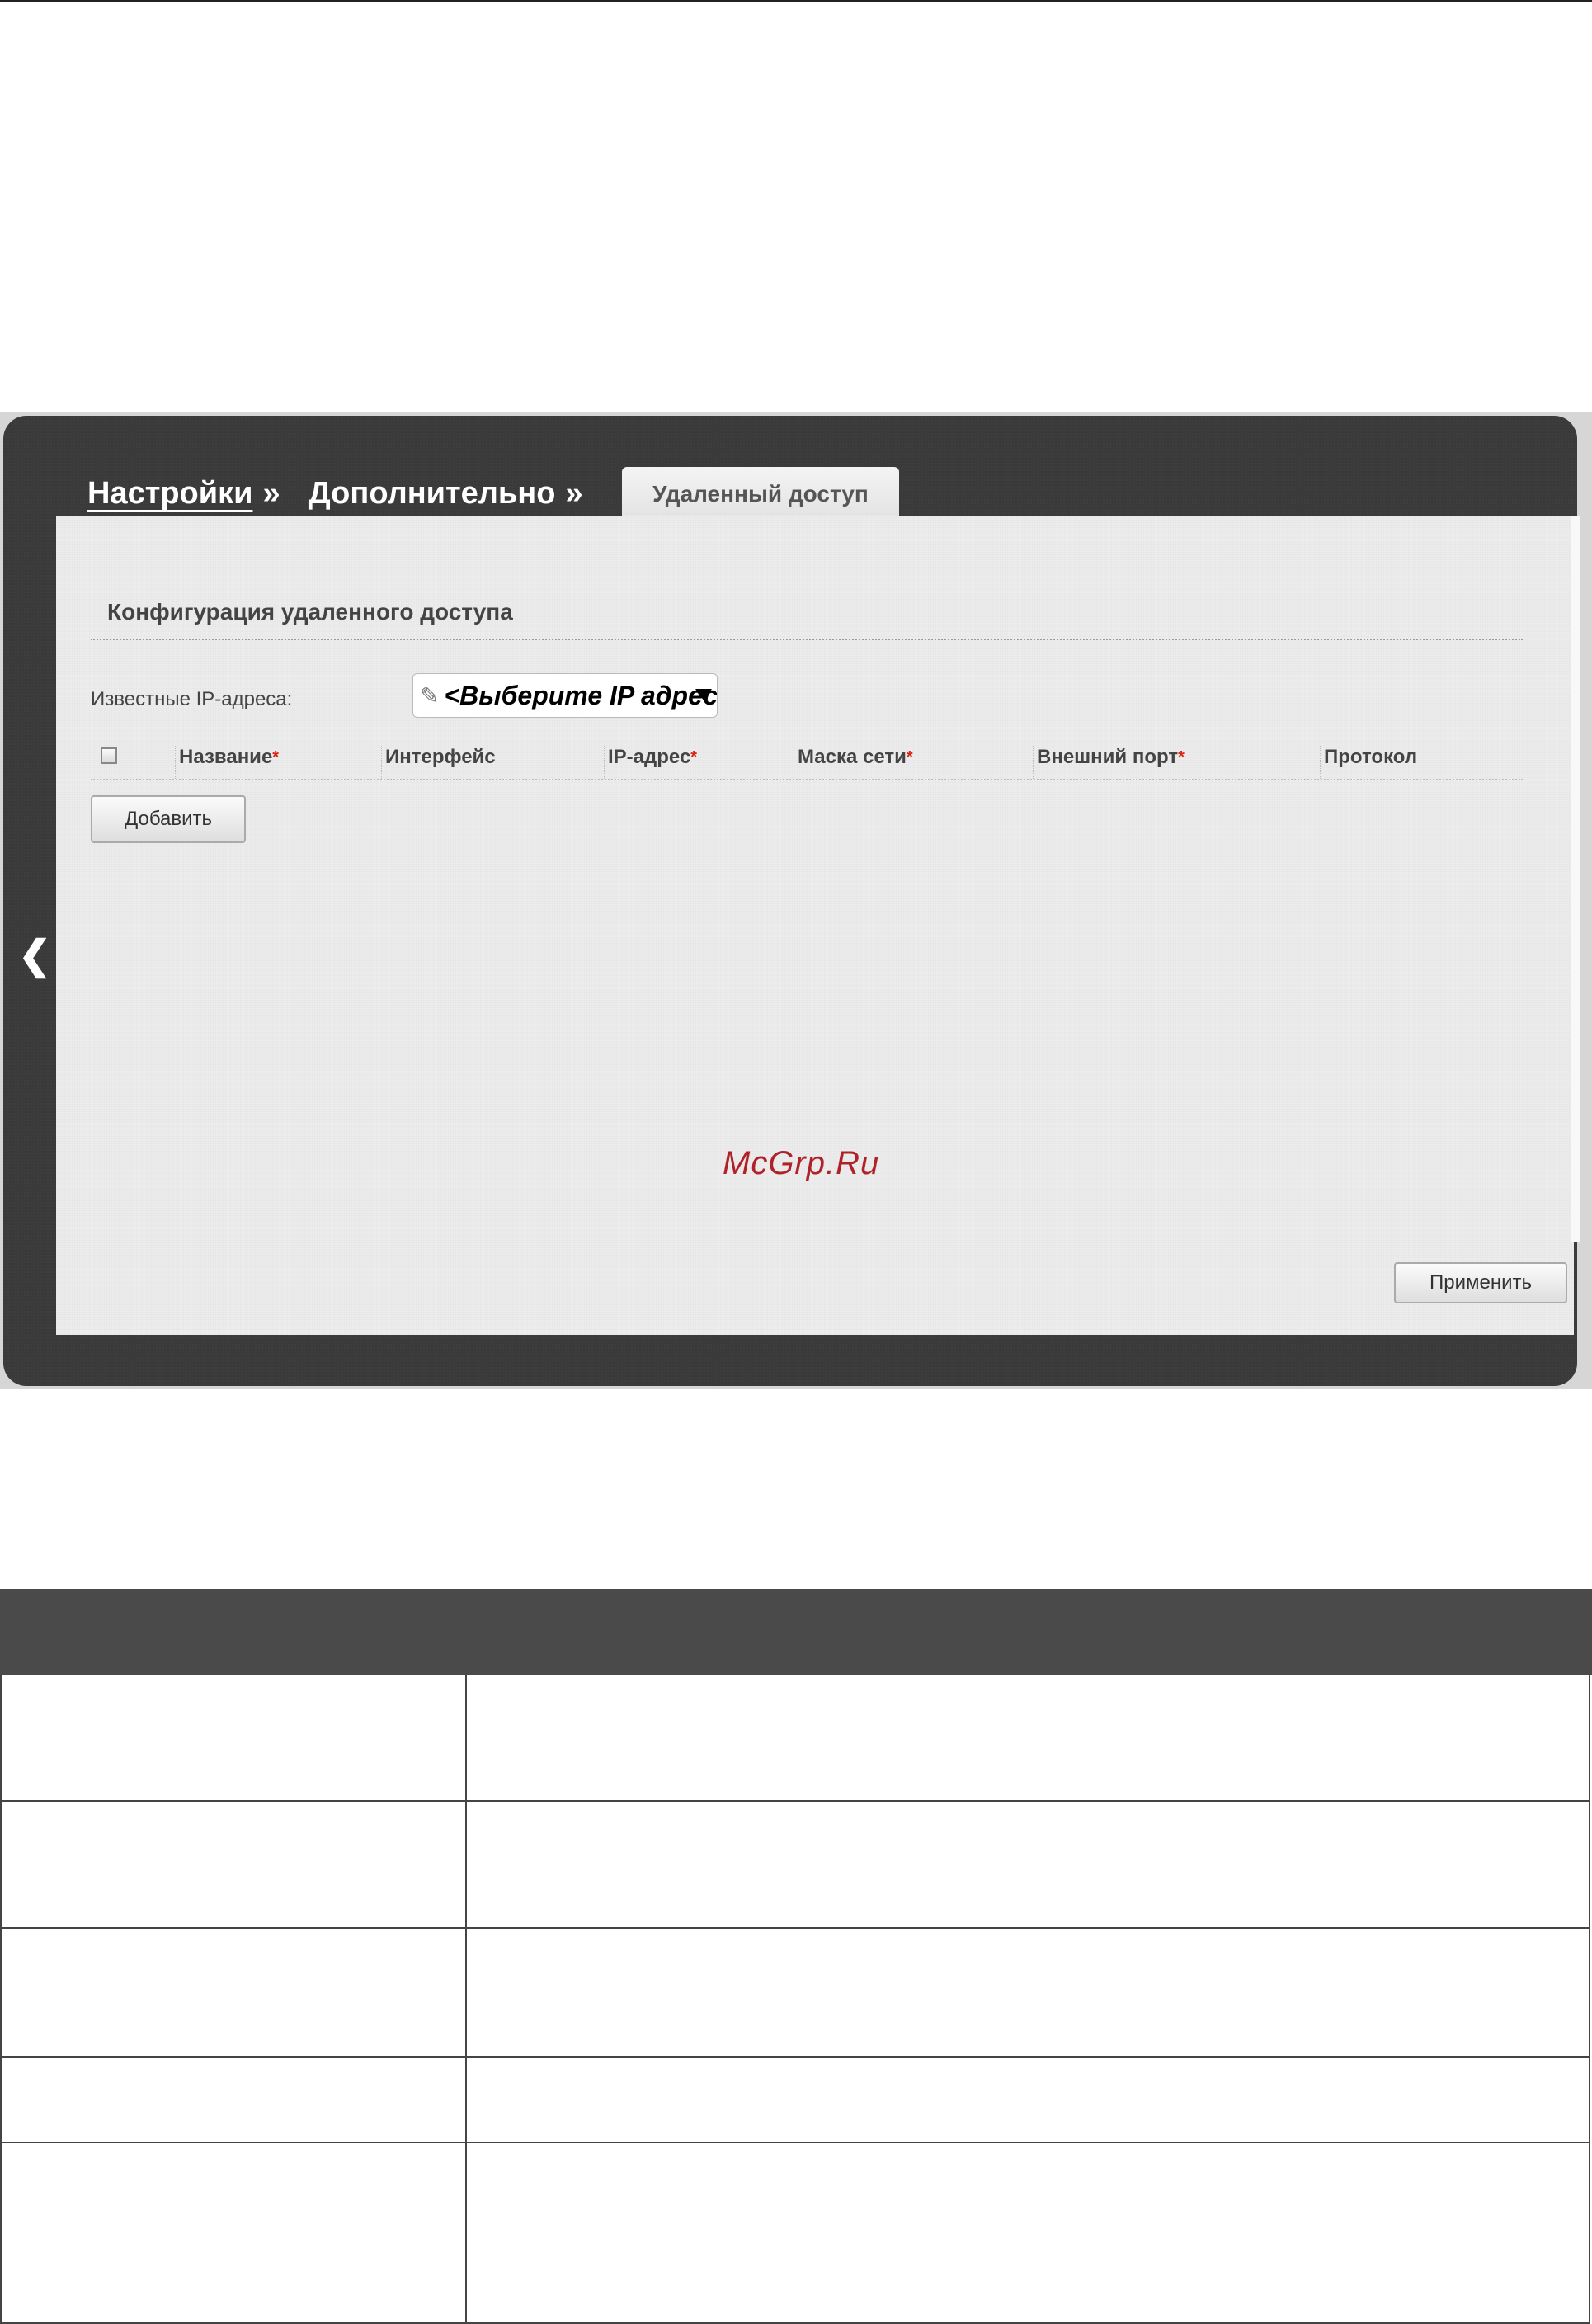 The height and width of the screenshot is (2324, 1592). I want to click on known-ips-label: Известные IP-адреса:, so click(192, 699).